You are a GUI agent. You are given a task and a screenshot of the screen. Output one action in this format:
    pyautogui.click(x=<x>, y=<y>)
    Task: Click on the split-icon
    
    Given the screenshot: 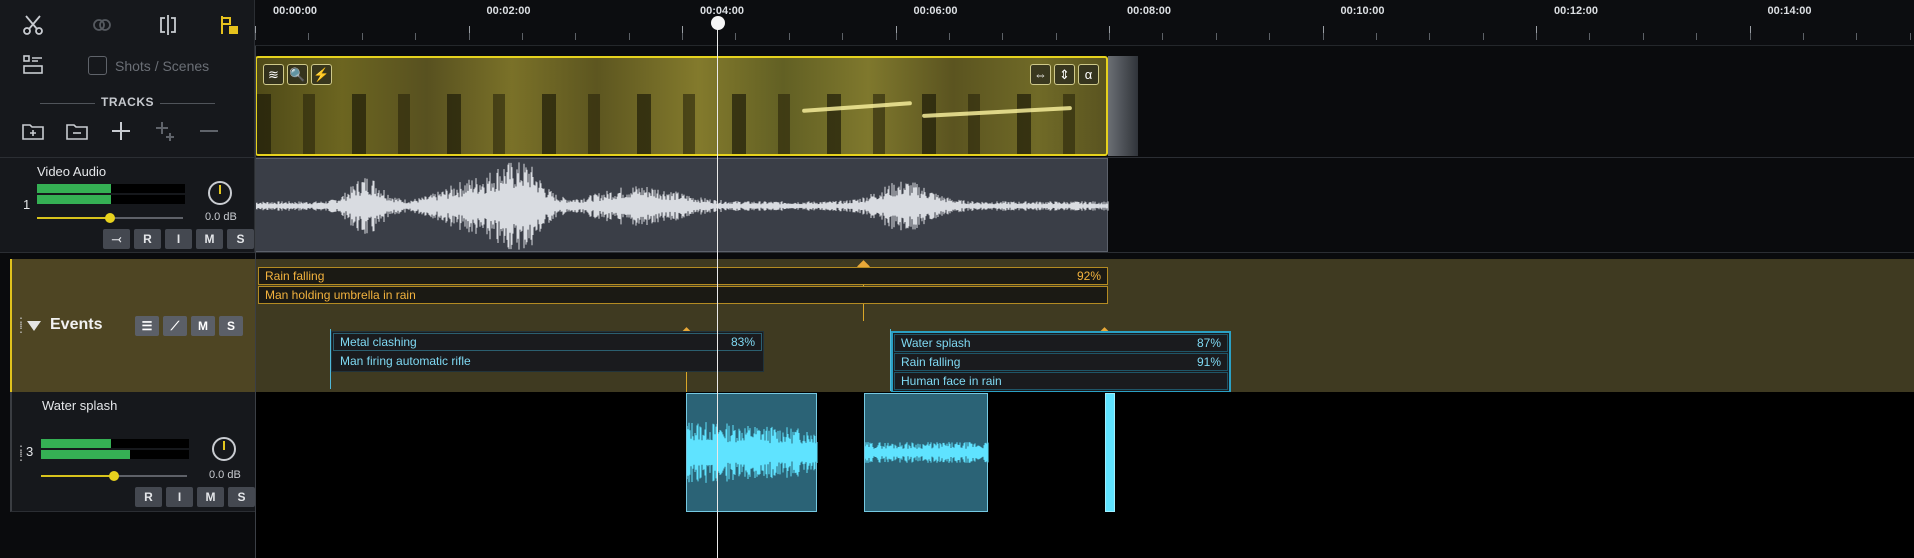 What is the action you would take?
    pyautogui.click(x=168, y=25)
    